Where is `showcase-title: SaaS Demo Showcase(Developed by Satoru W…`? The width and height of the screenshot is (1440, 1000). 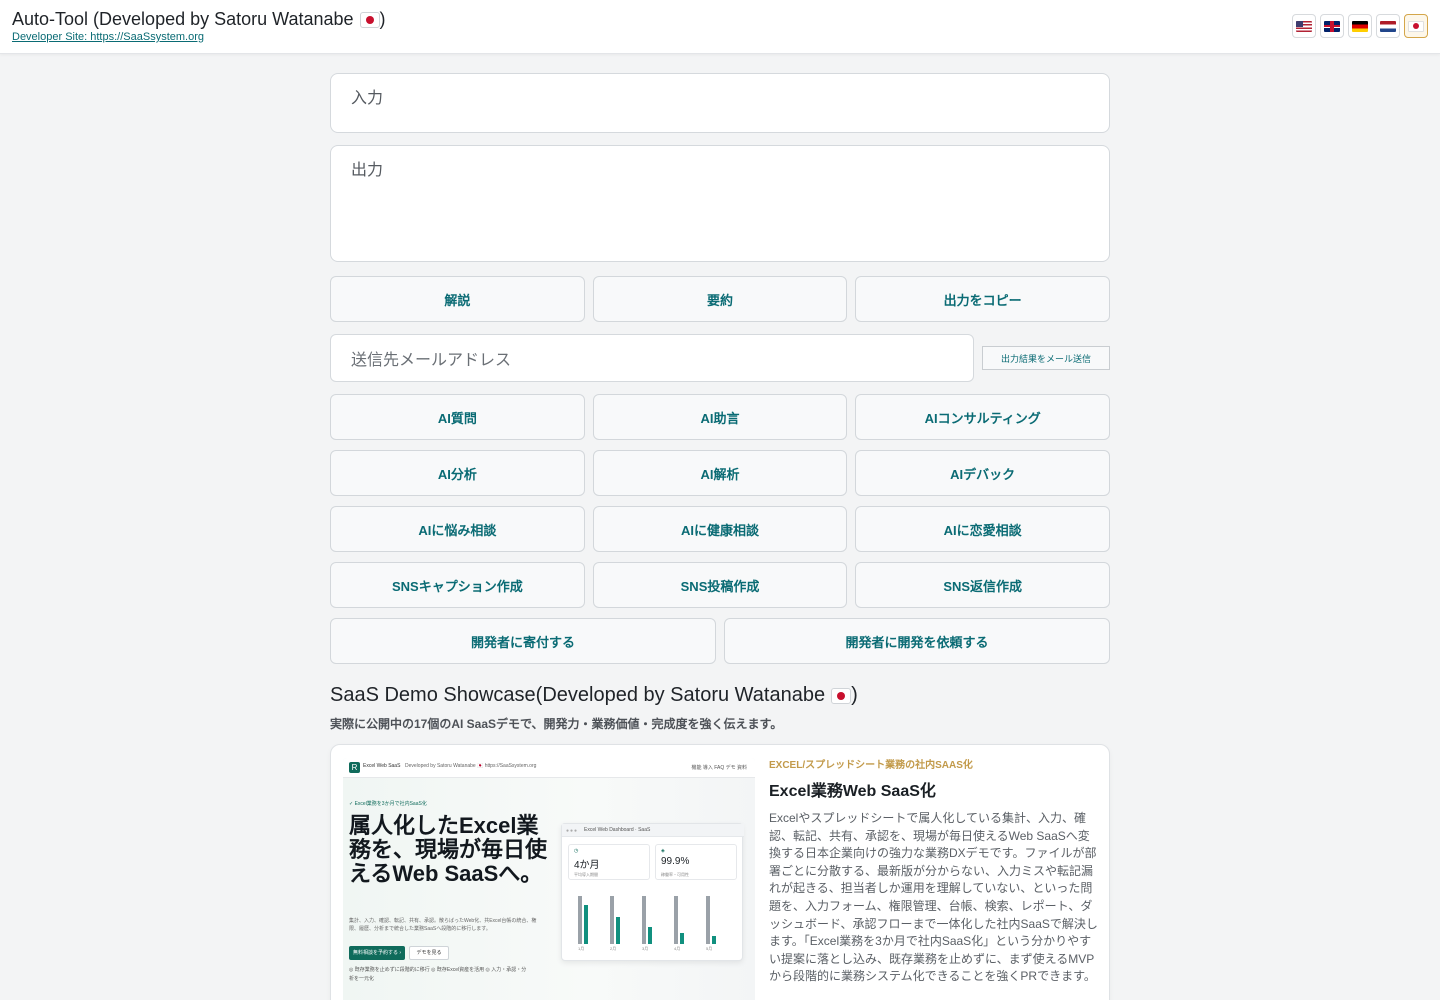
showcase-title: SaaS Demo Showcase(Developed by Satoru W… is located at coordinates (720, 695).